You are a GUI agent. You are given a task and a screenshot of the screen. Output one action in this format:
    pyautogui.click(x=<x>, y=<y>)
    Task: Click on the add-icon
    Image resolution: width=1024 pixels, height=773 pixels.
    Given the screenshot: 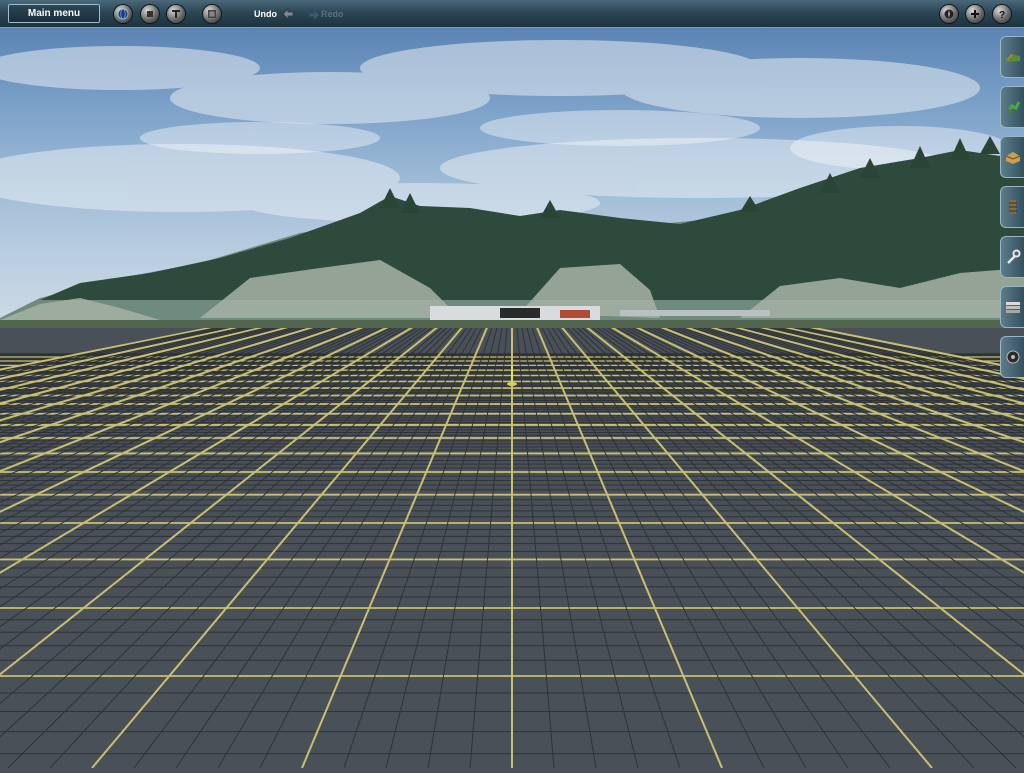 What is the action you would take?
    pyautogui.click(x=975, y=14)
    